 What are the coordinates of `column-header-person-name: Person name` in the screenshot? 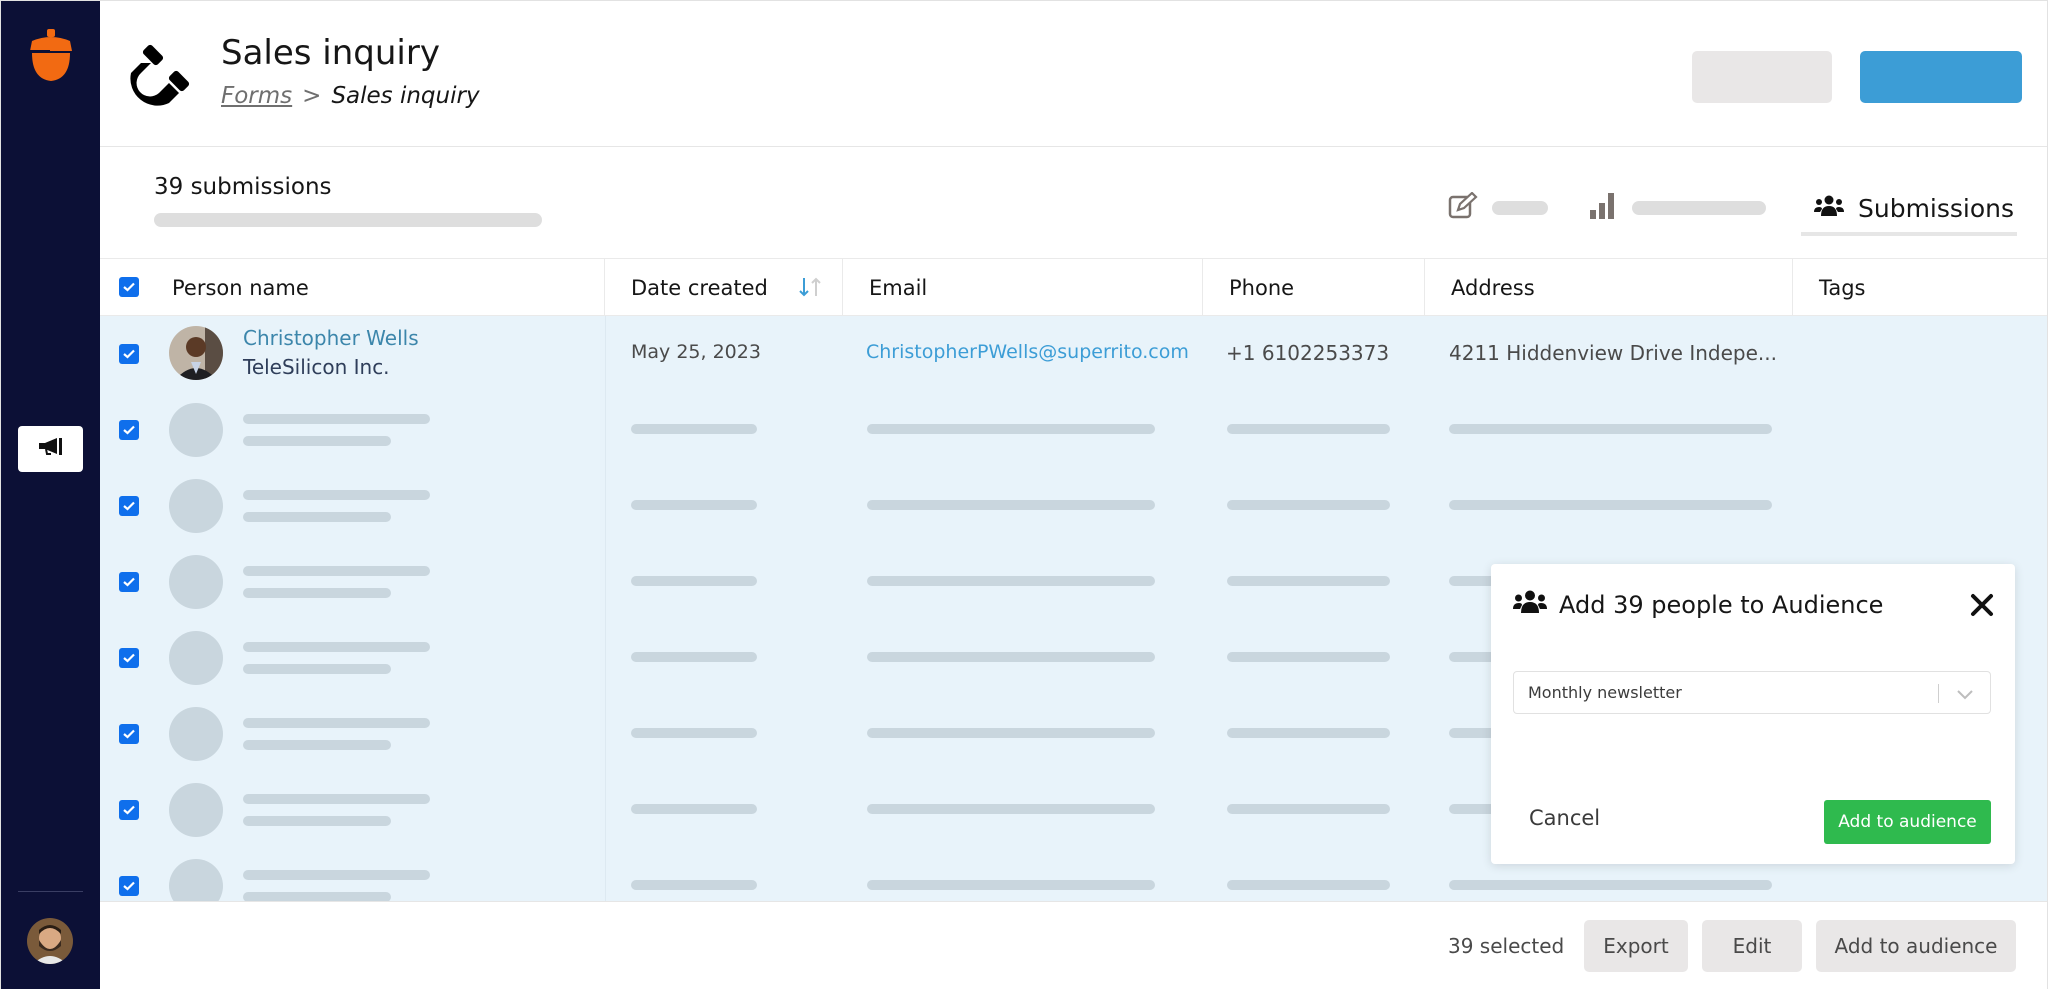 It's located at (352, 287).